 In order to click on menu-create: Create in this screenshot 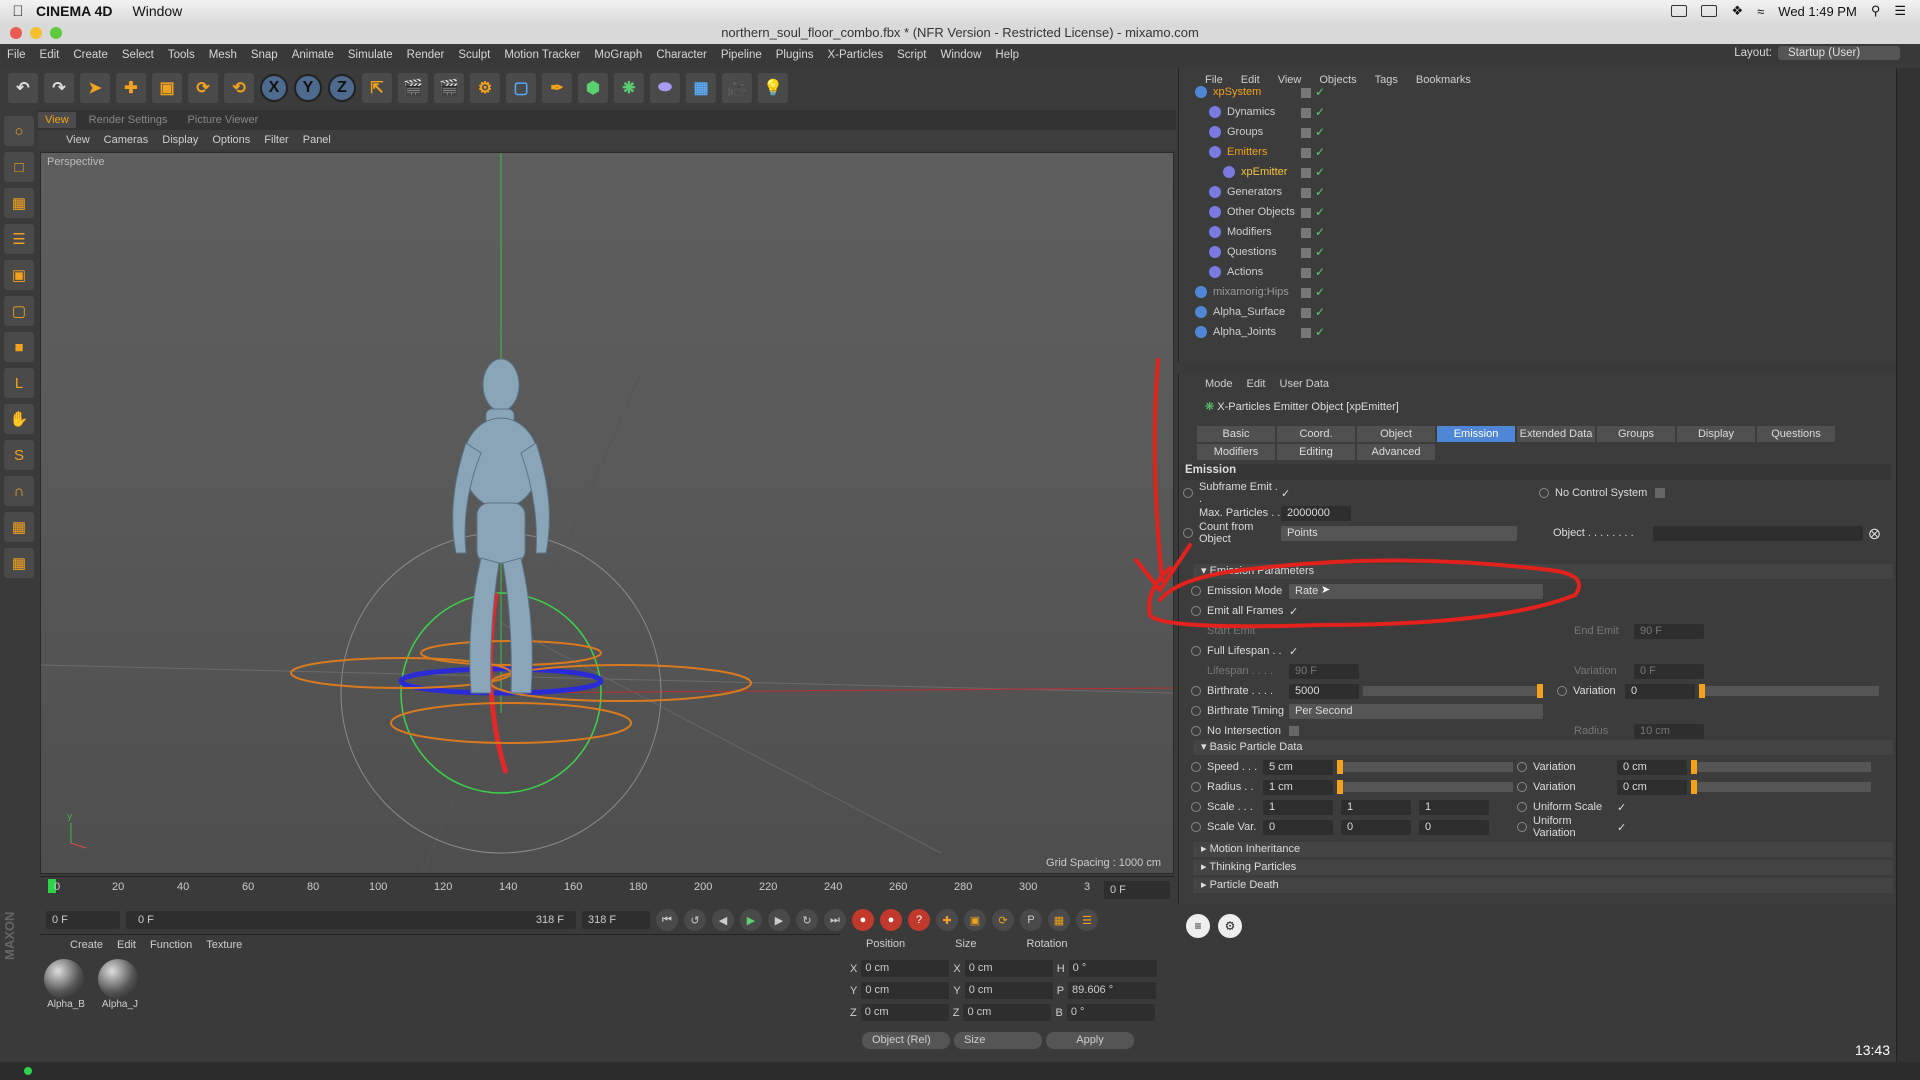, I will do `click(90, 55)`.